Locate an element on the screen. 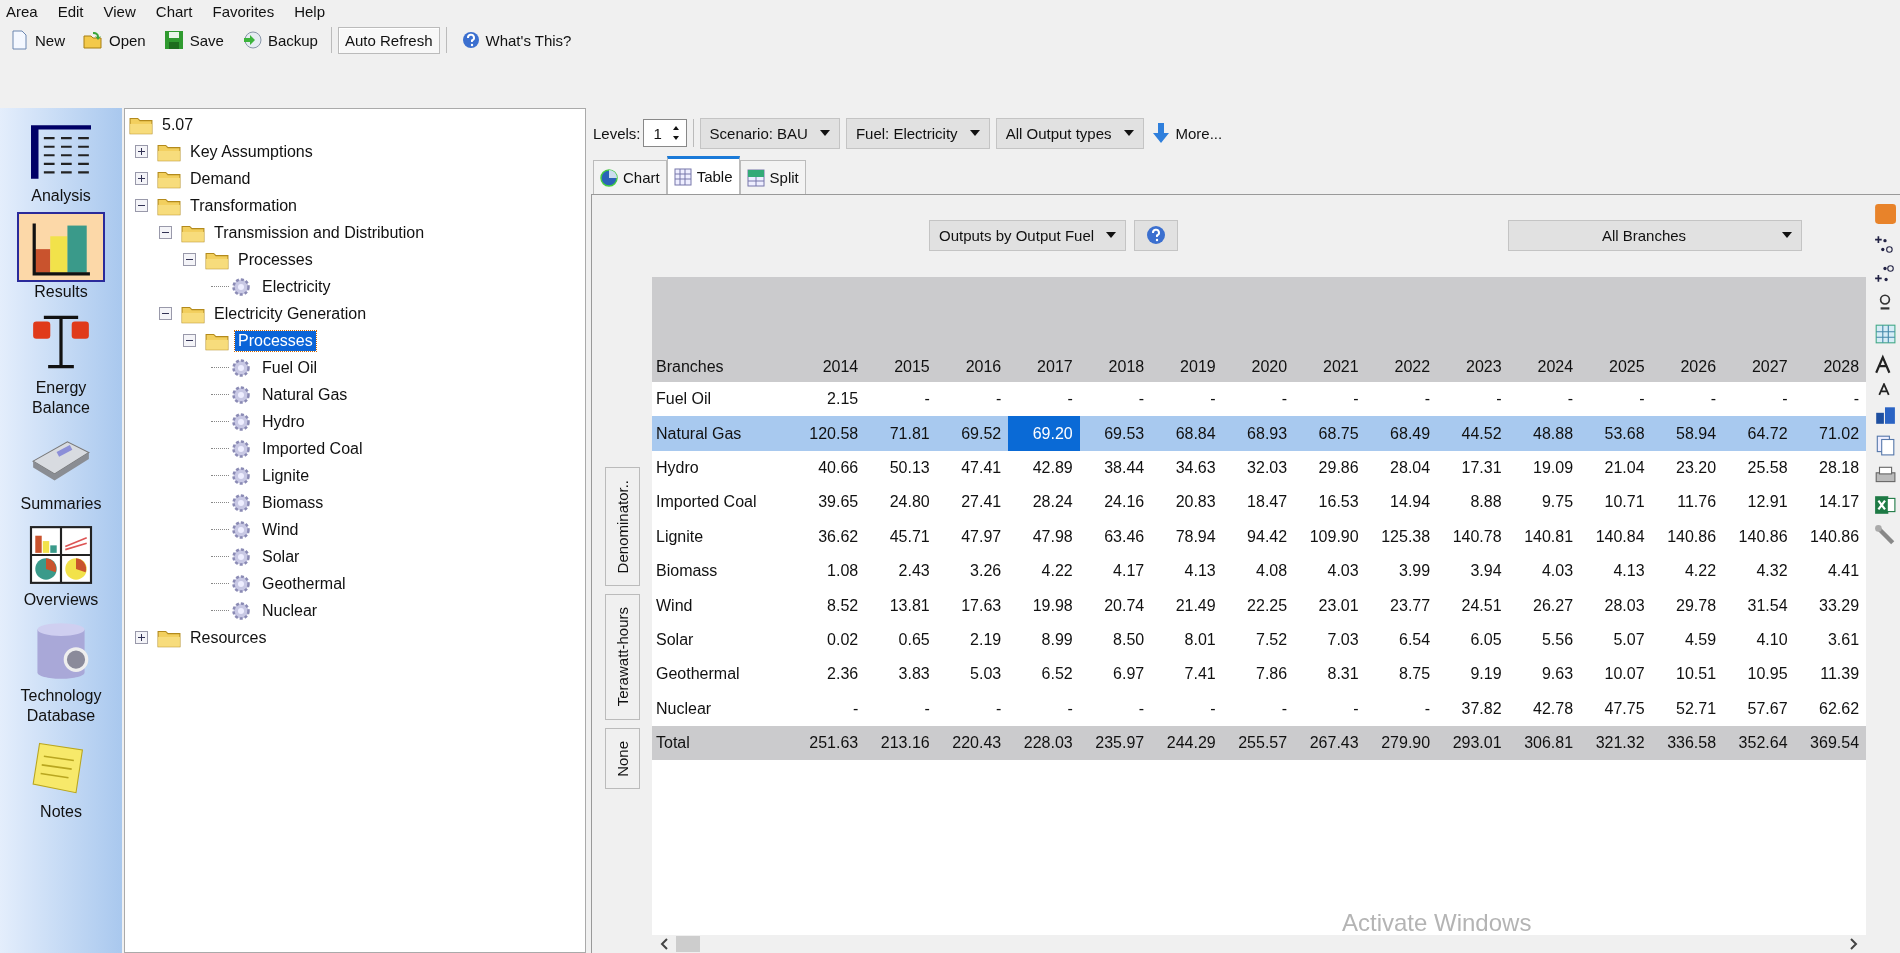 This screenshot has height=953, width=1900. table-cell-text: 2.43 is located at coordinates (914, 571).